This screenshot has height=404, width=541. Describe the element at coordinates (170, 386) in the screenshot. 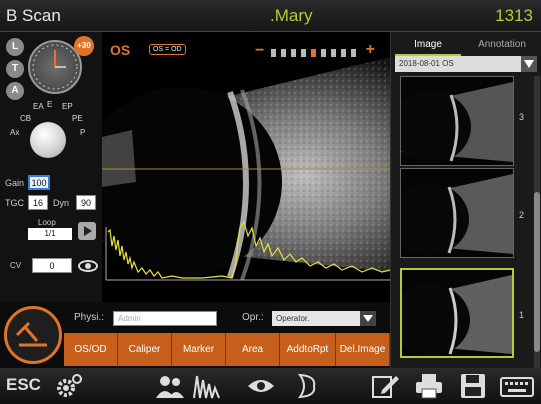

I see `patients-icon` at that location.